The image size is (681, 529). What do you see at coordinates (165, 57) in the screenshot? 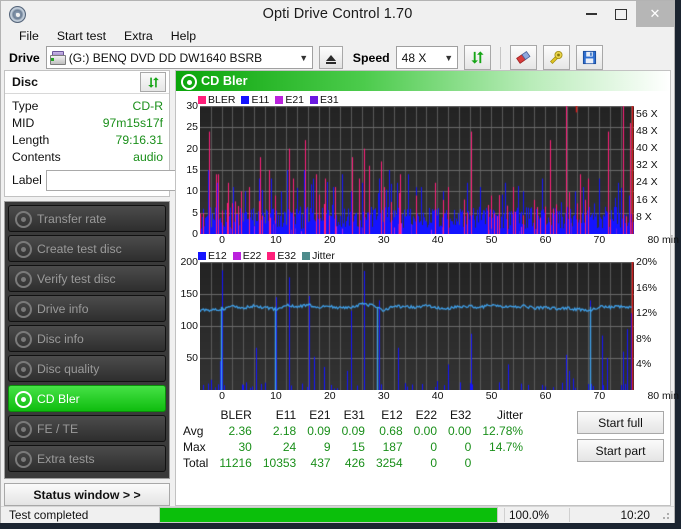
I see `drive-select-value: (G:) BENQ DVD DD DW1640 BSRB` at bounding box center [165, 57].